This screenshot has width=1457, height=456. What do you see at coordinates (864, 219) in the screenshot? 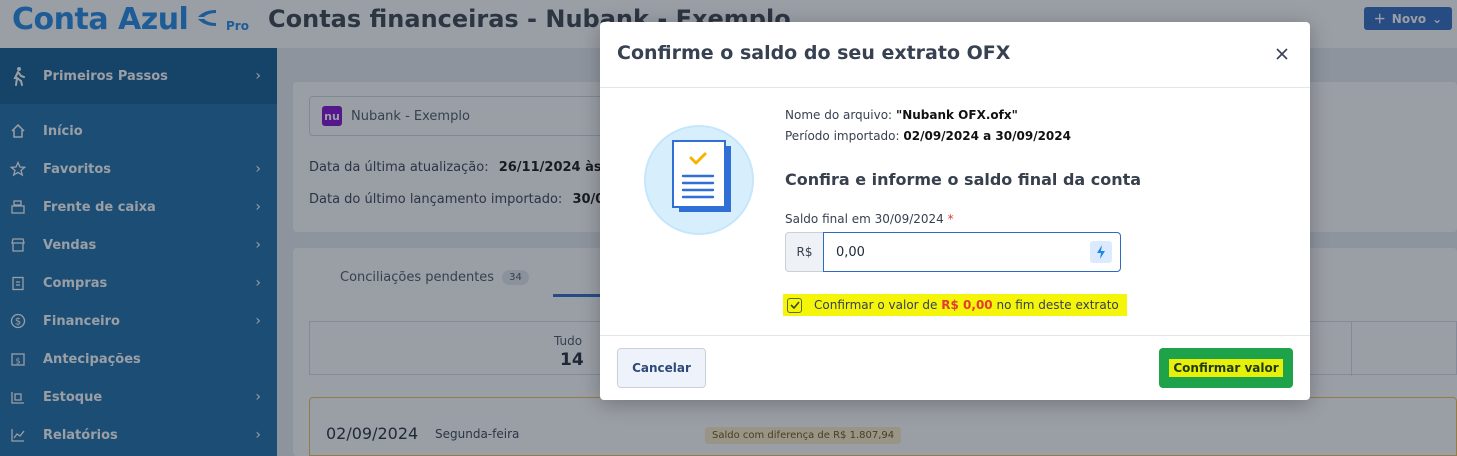
I see `balance-field-label-text: Saldo final em 30/09/2024` at bounding box center [864, 219].